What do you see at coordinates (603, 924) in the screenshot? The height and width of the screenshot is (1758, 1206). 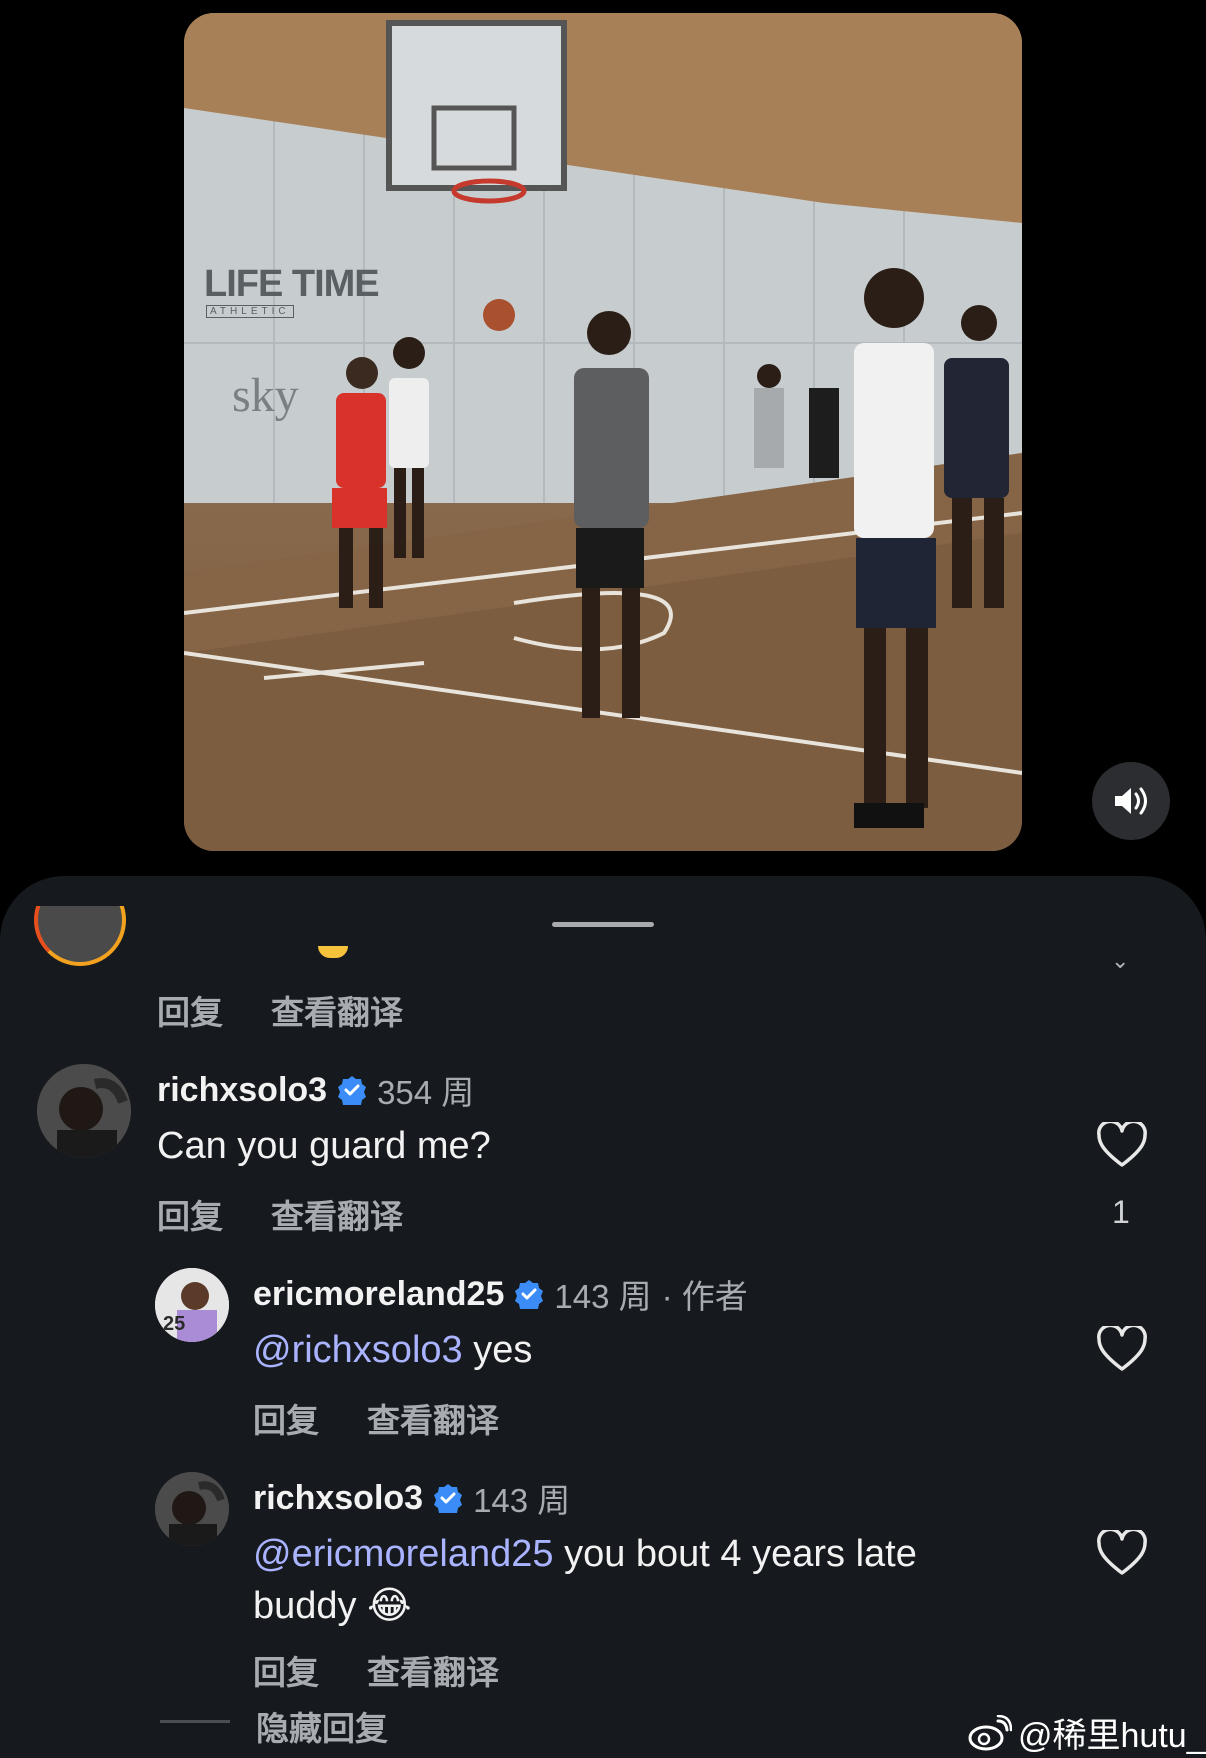 I see `sheet-drag-handle` at bounding box center [603, 924].